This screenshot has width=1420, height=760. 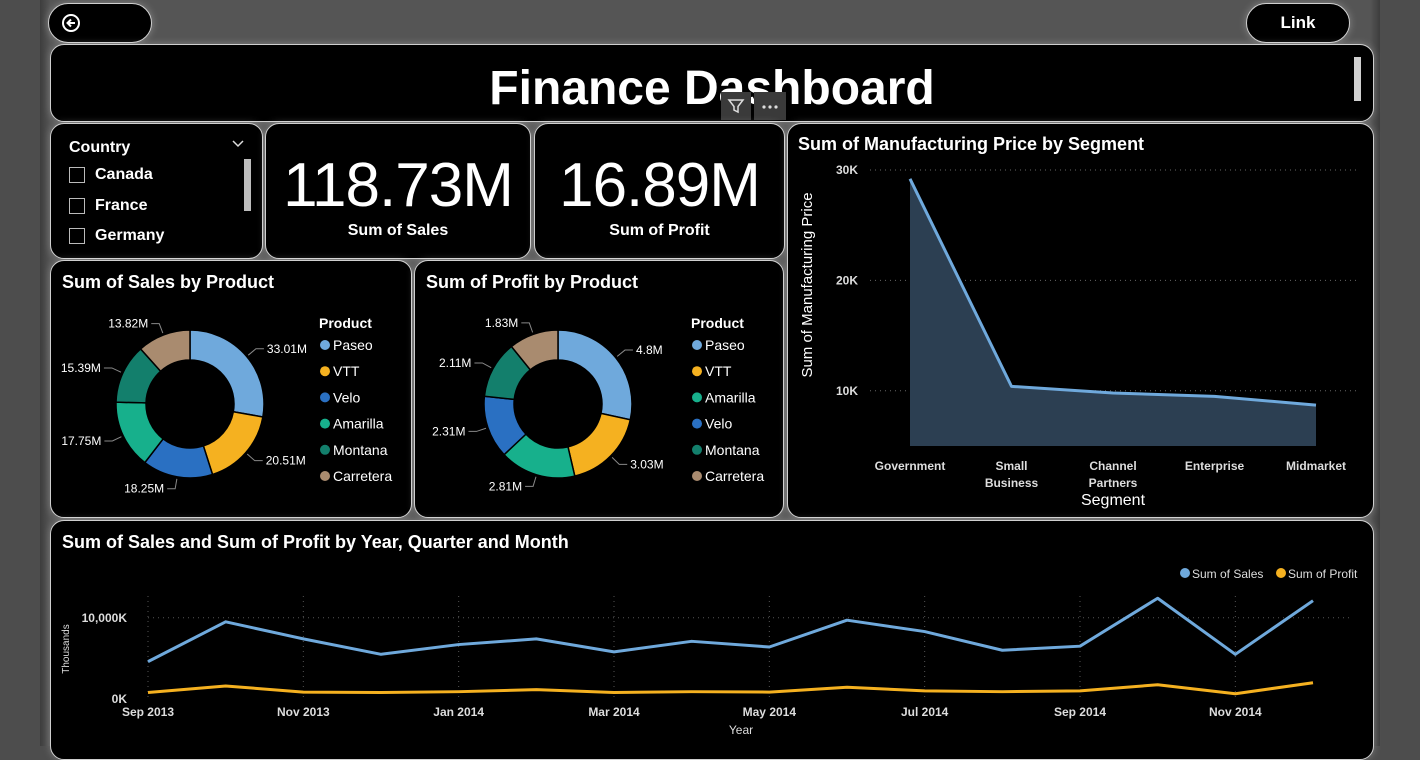 I want to click on chevron-down-icon, so click(x=238, y=144).